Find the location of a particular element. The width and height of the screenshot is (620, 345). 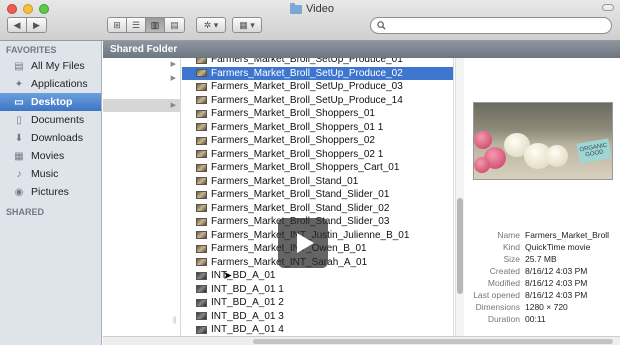

parent-column-row is located at coordinates (141, 92).